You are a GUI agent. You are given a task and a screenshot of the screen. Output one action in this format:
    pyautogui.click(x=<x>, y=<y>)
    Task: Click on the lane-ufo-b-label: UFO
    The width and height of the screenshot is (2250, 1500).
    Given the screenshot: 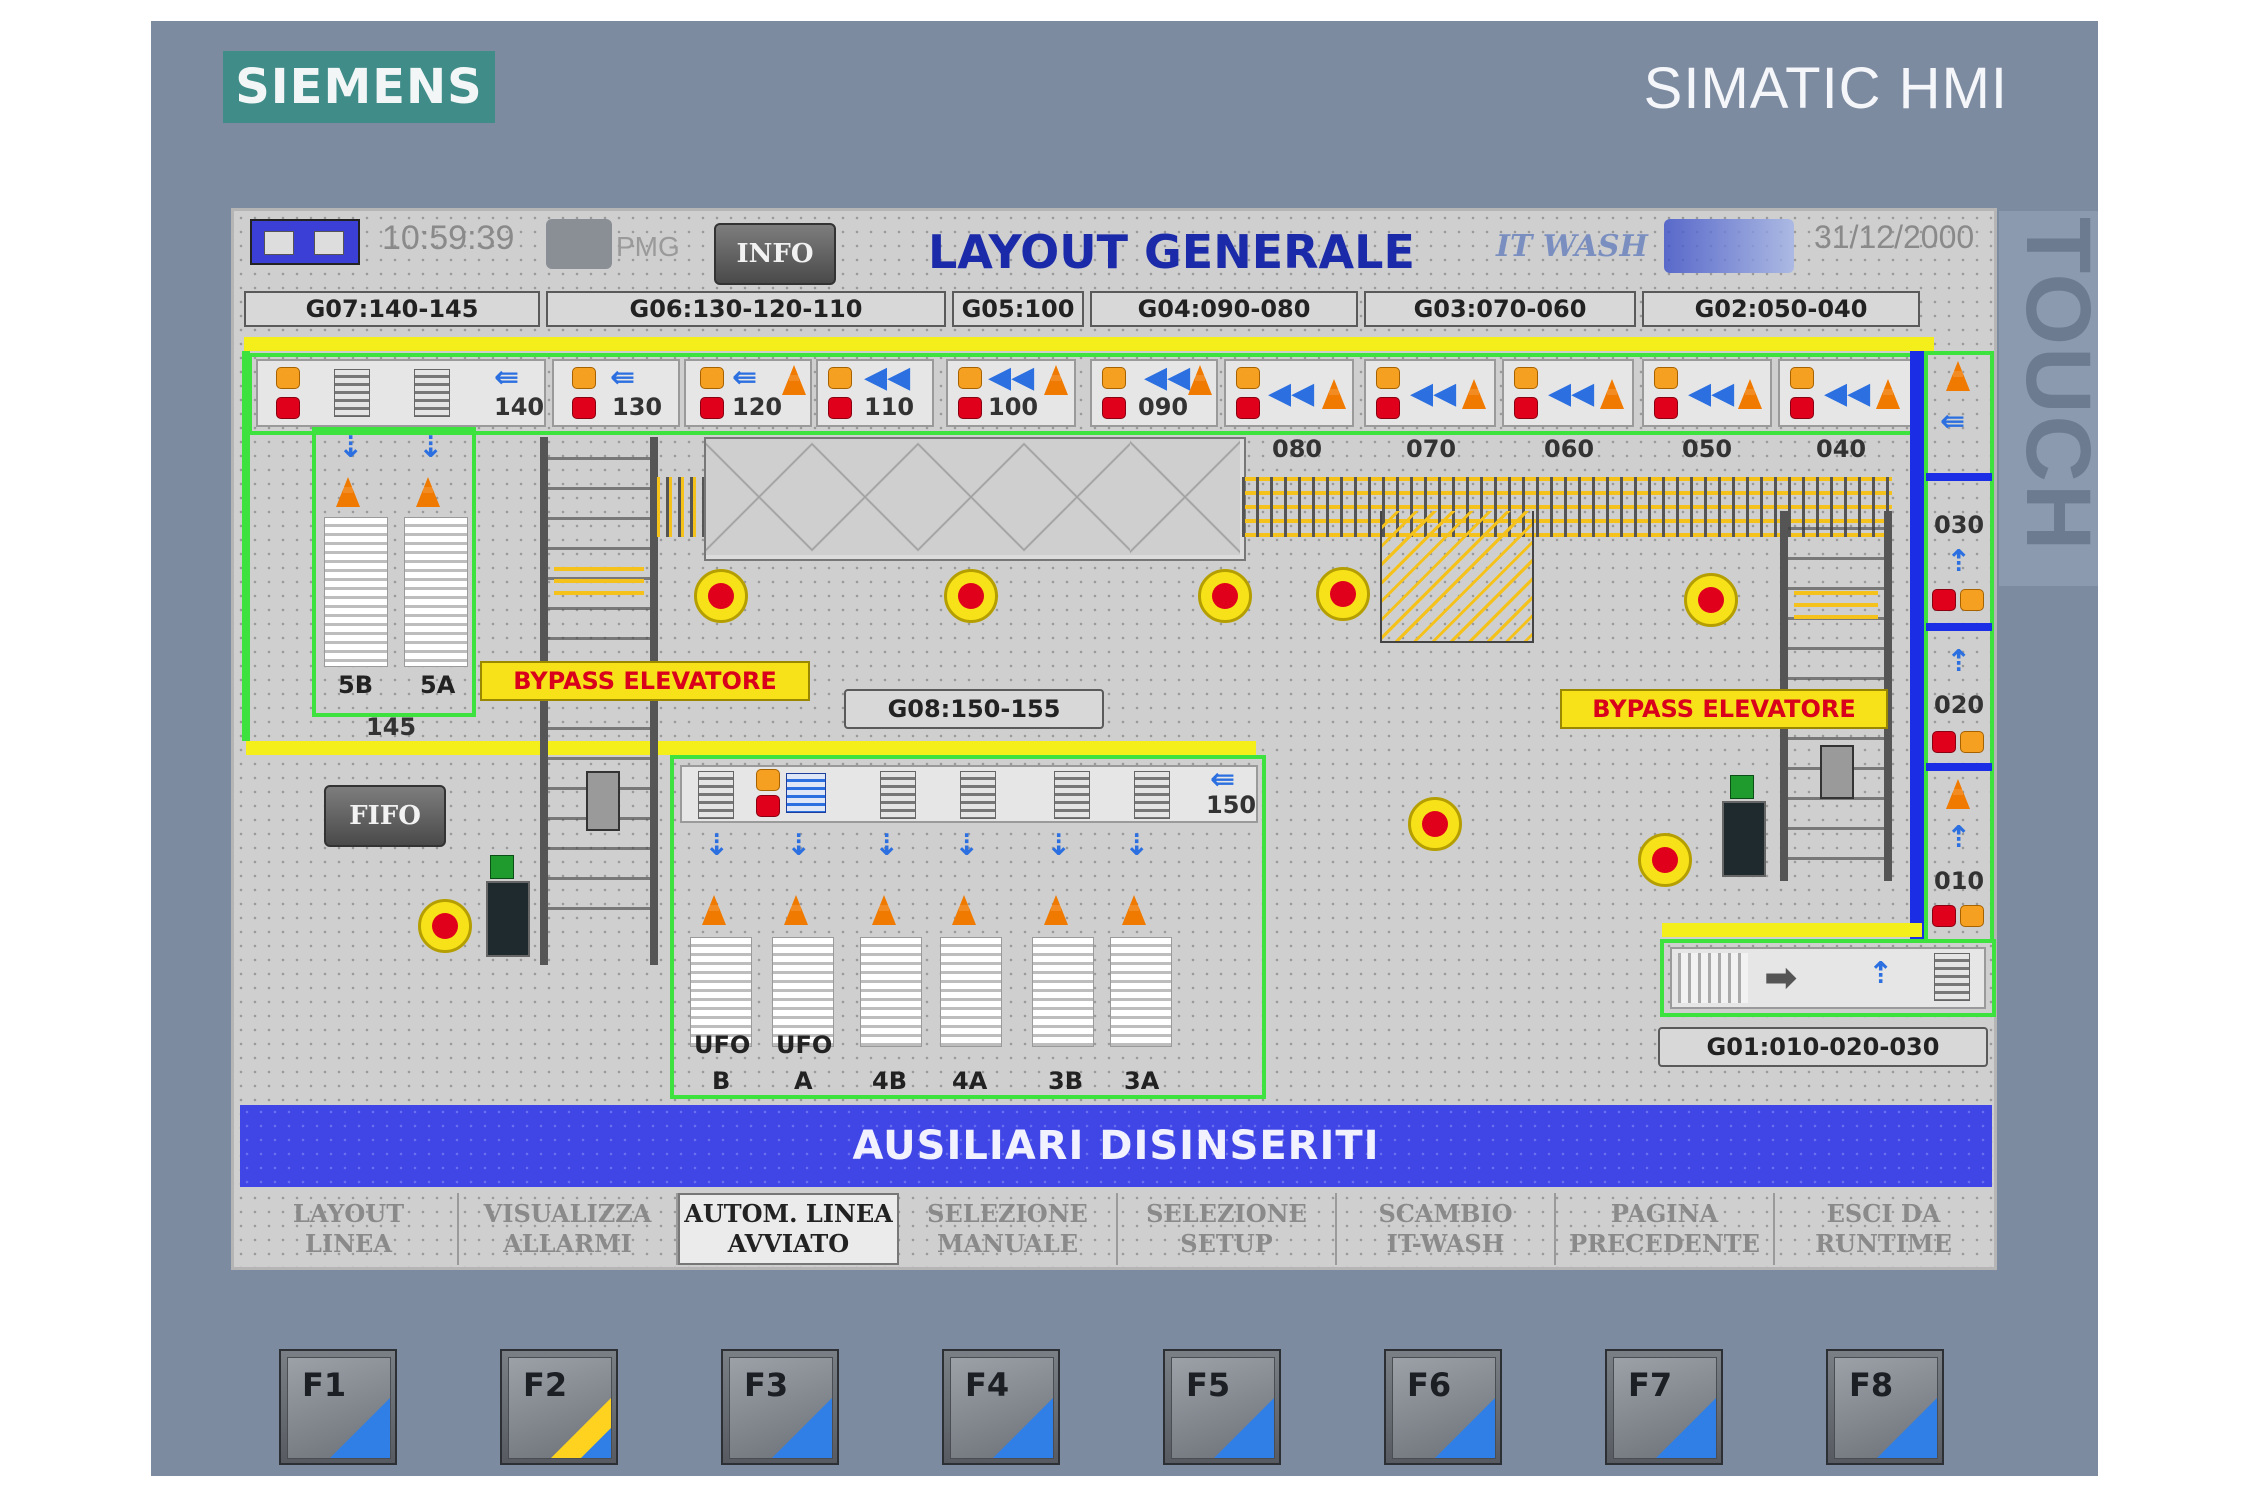 What is the action you would take?
    pyautogui.click(x=722, y=1045)
    